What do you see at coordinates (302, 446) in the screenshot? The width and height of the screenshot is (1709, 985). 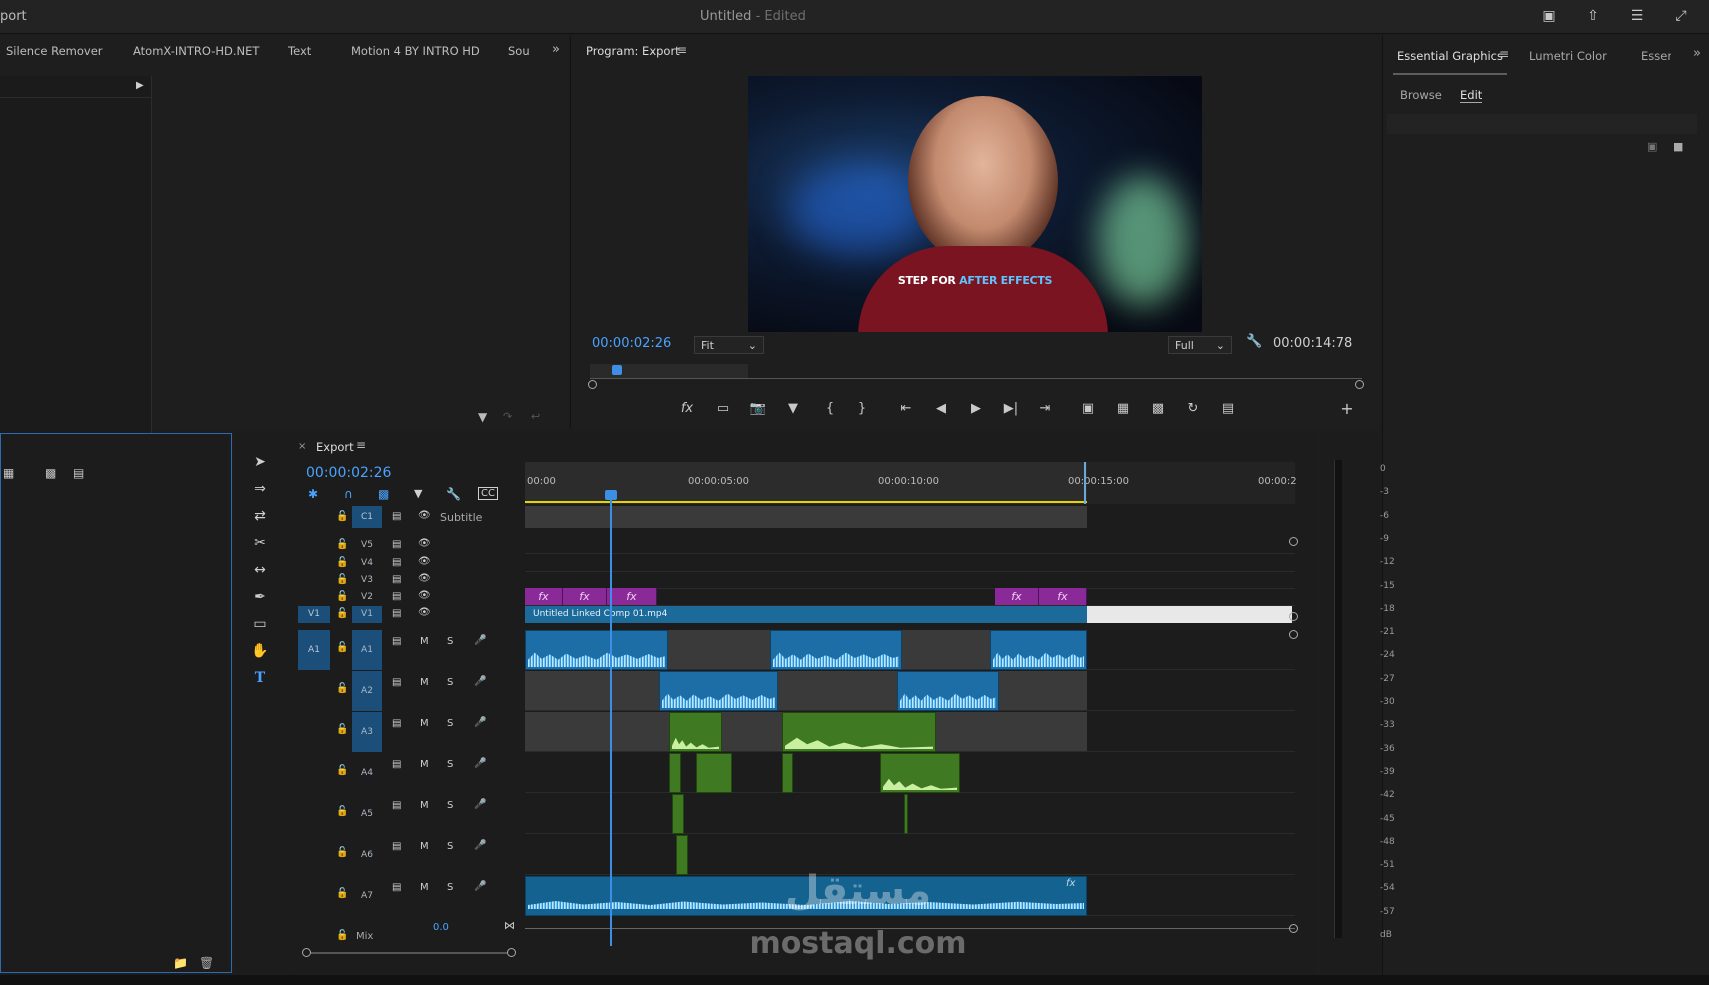 I see `close-tab-icon: ×` at bounding box center [302, 446].